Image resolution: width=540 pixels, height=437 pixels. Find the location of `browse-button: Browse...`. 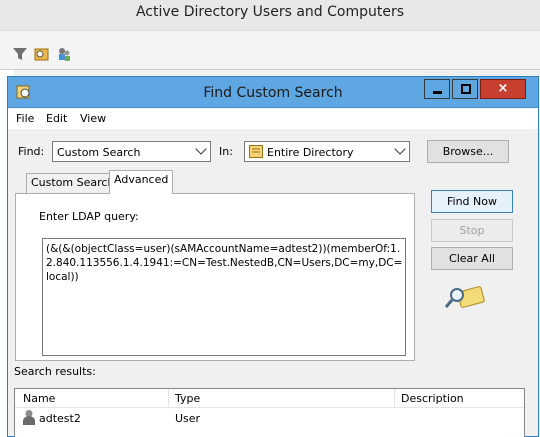

browse-button: Browse... is located at coordinates (468, 151).